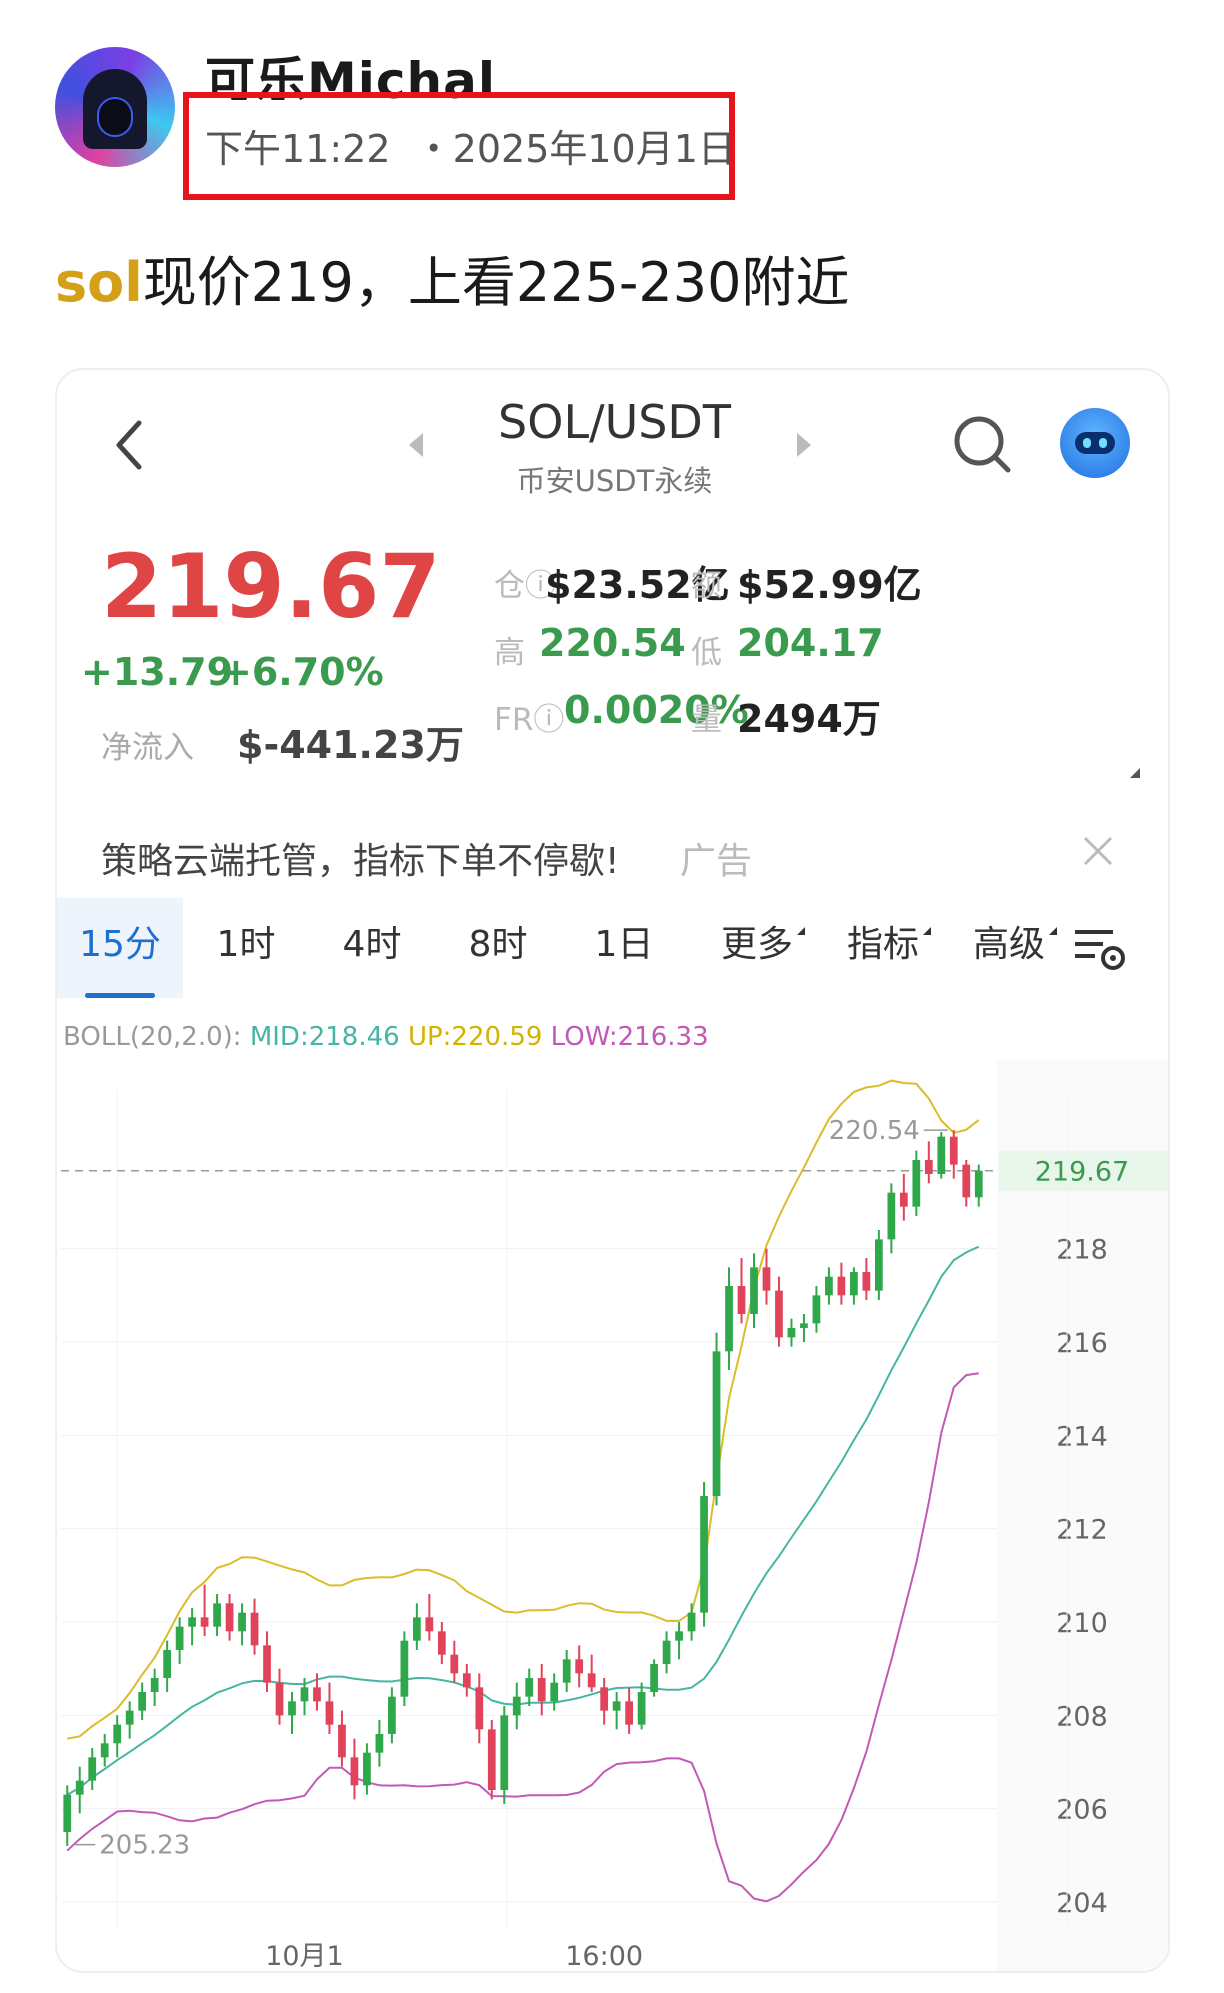  Describe the element at coordinates (1135, 773) in the screenshot. I see `expand-corner-icon` at that location.